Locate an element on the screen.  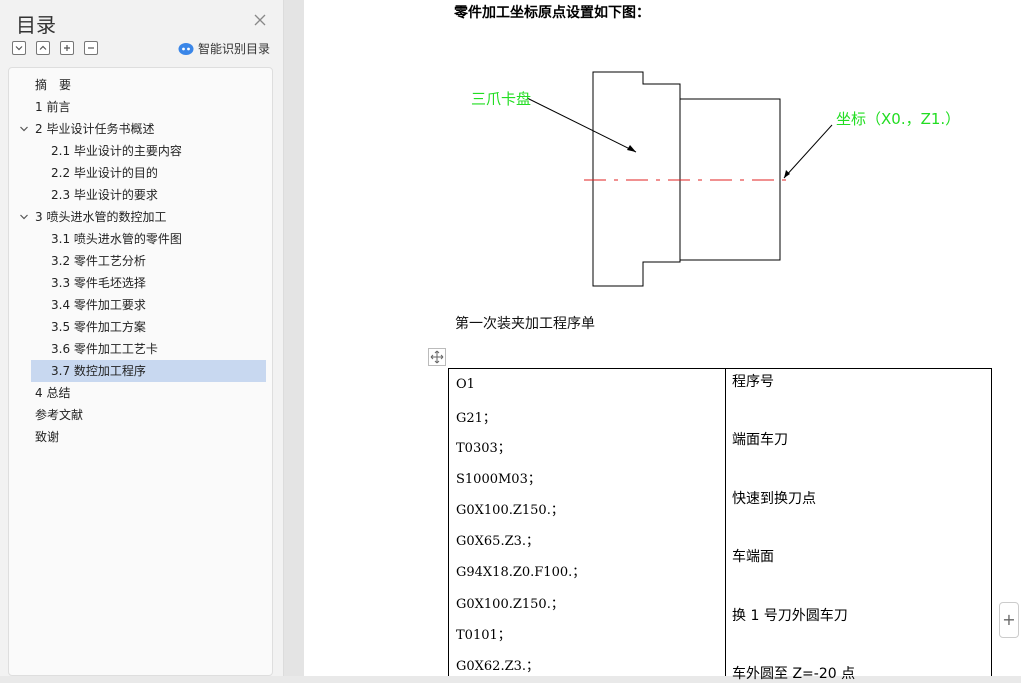
toc-toolbar is located at coordinates (55, 49).